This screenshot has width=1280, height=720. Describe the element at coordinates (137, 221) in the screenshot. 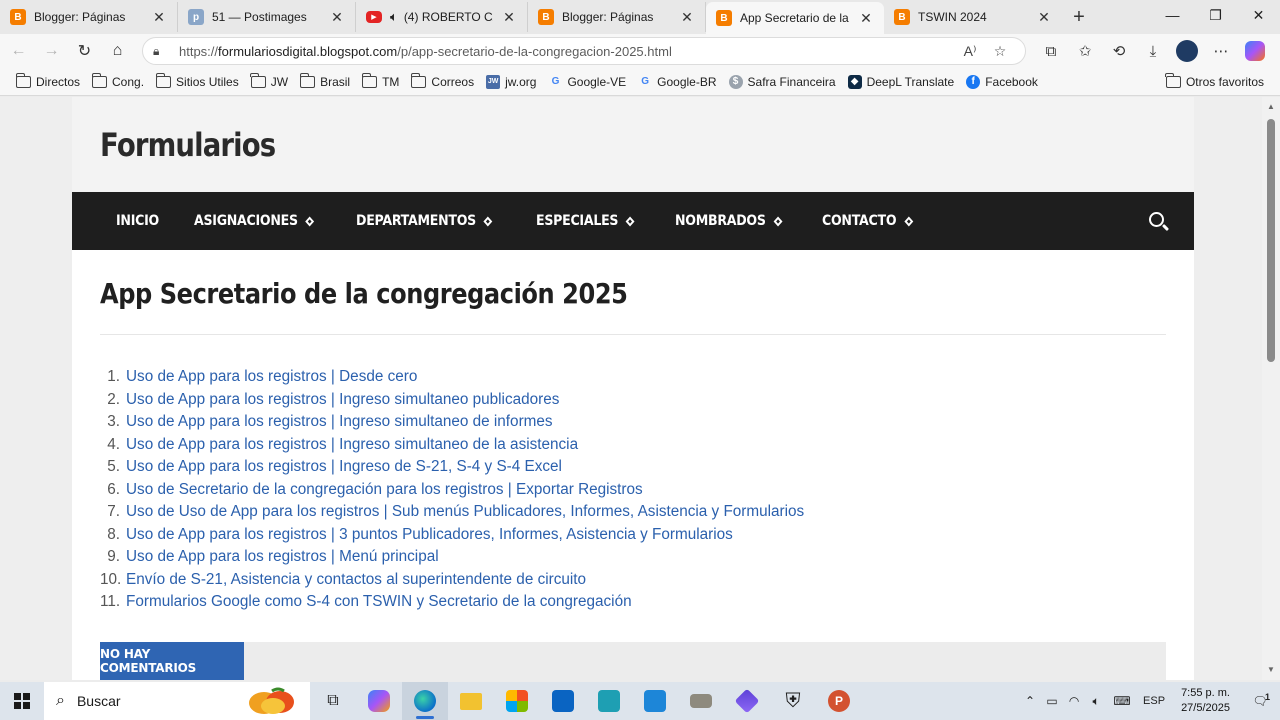

I see `menu-item-inicio: INICIO` at that location.